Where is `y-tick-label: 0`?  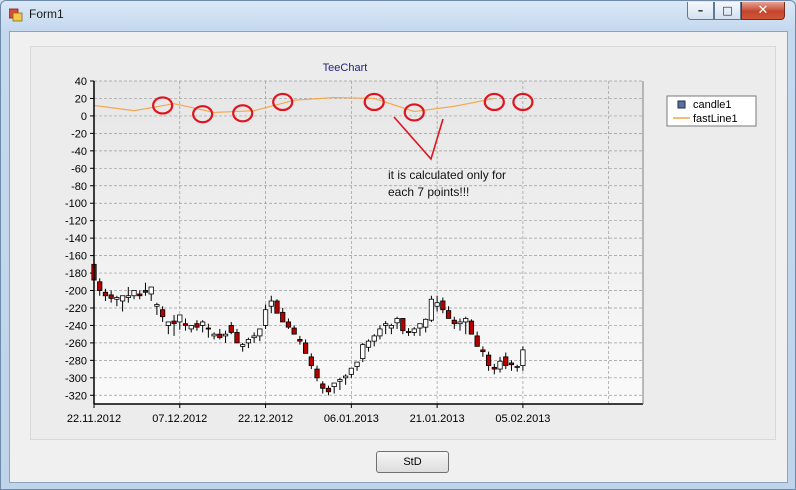 y-tick-label: 0 is located at coordinates (84, 117).